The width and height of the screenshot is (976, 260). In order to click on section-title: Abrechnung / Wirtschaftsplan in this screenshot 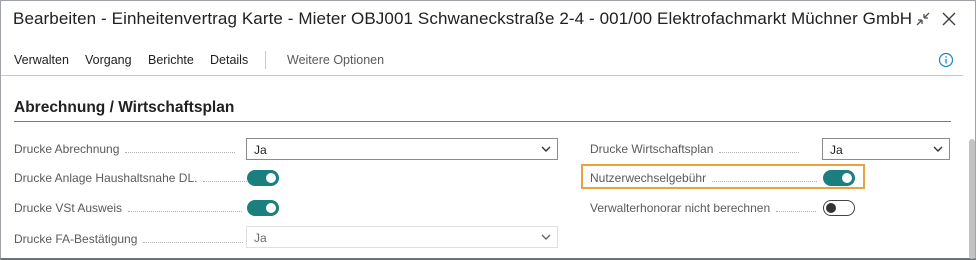, I will do `click(124, 107)`.